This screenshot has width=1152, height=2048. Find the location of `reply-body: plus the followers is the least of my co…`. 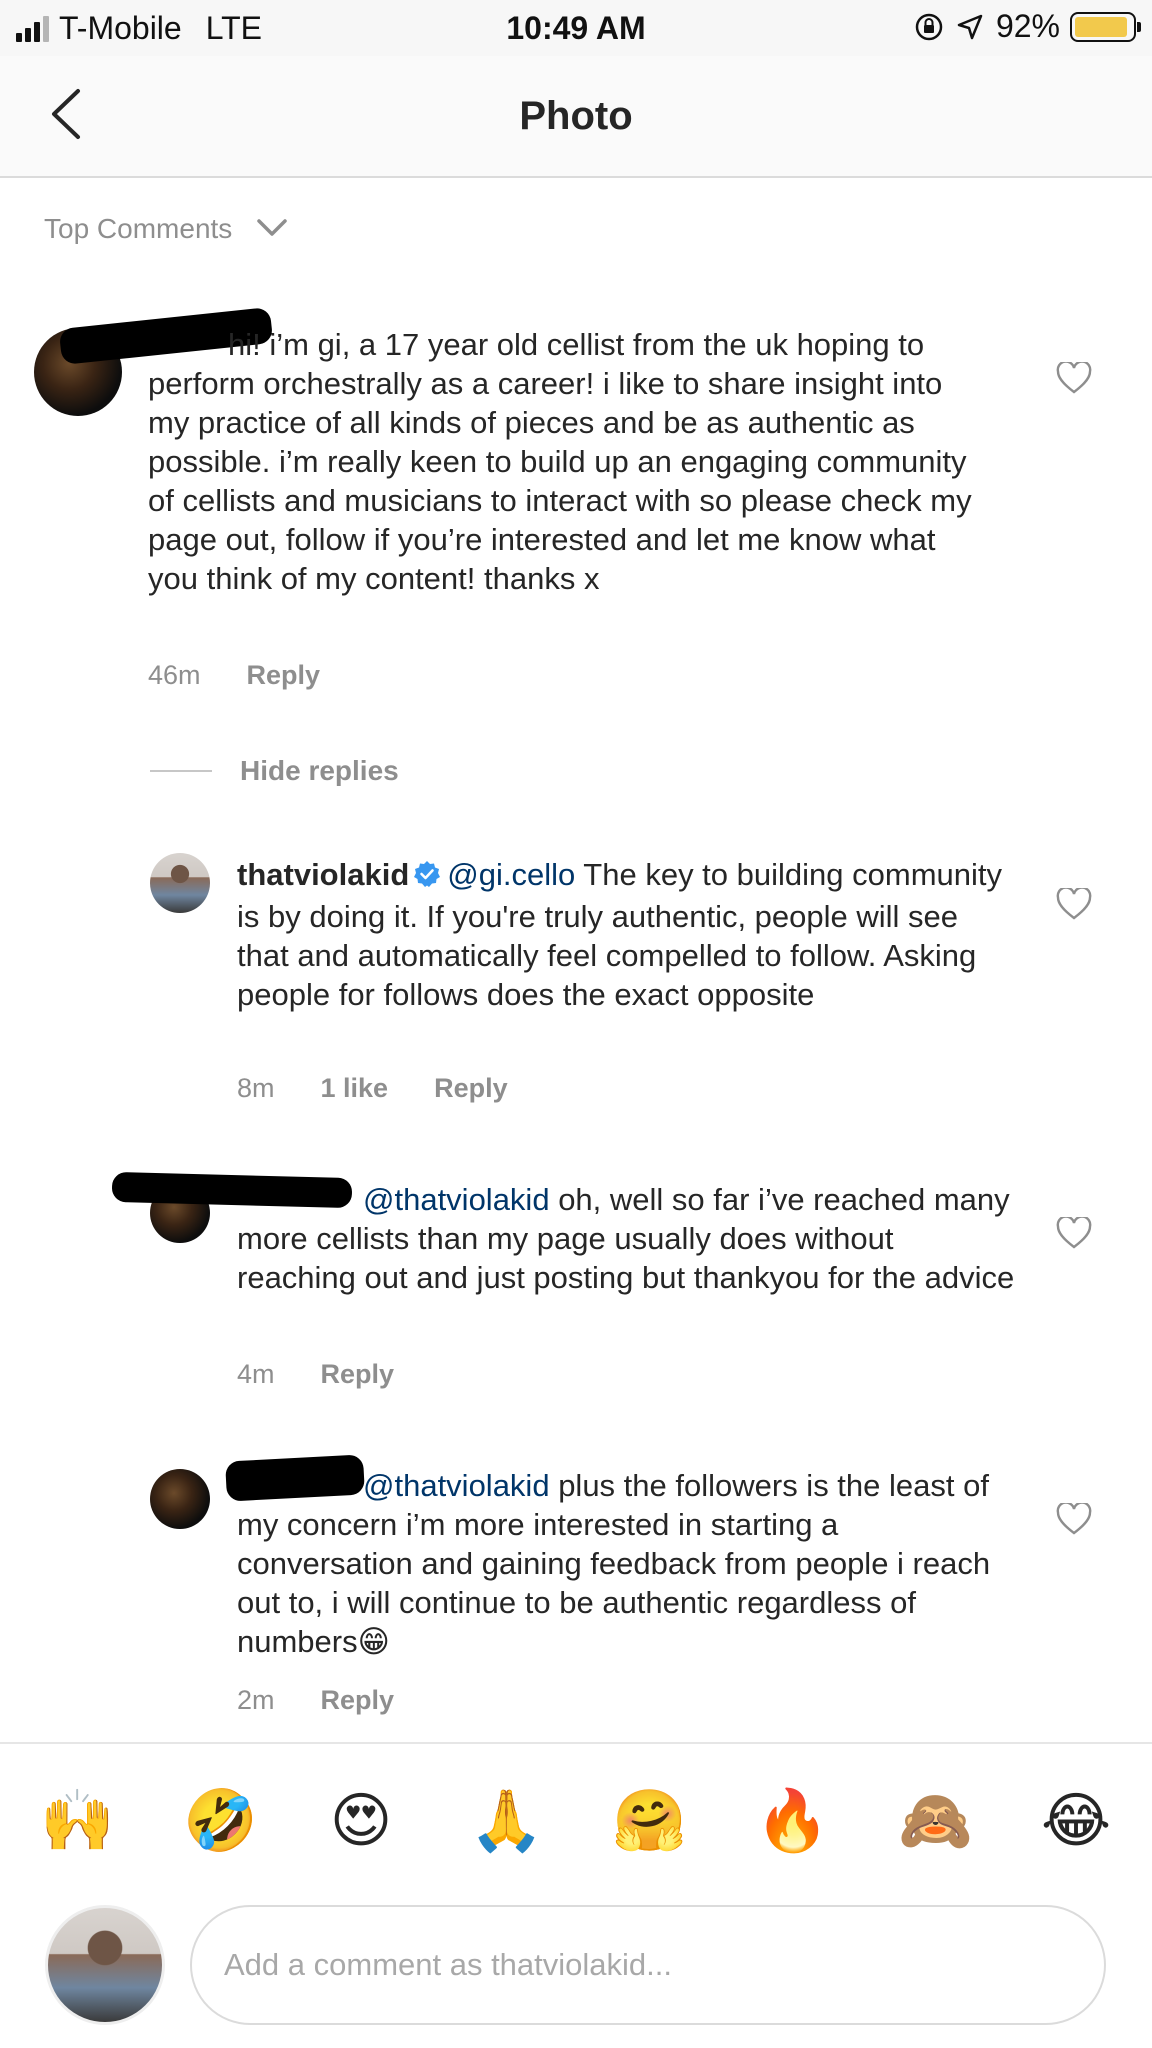

reply-body: plus the followers is the least of my co… is located at coordinates (614, 1563).